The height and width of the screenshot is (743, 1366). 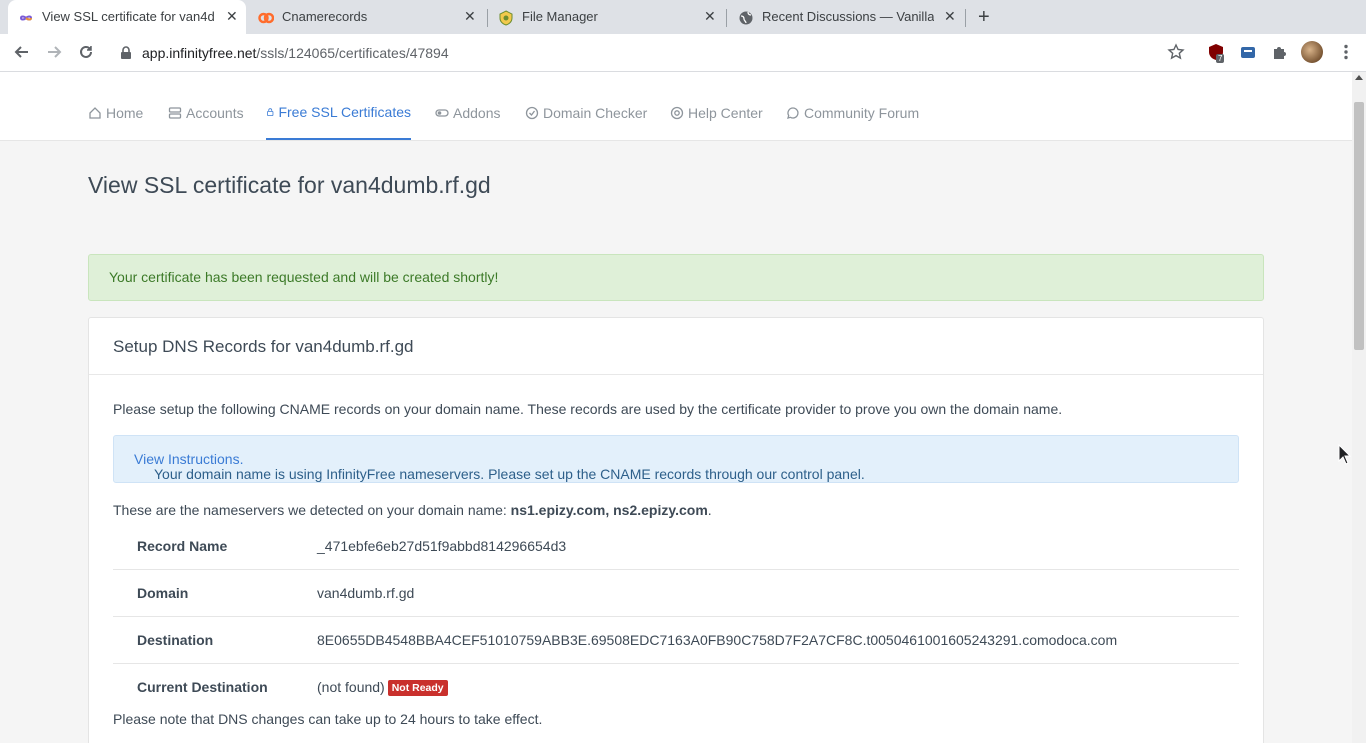 I want to click on extension-badge: 7, so click(x=1220, y=58).